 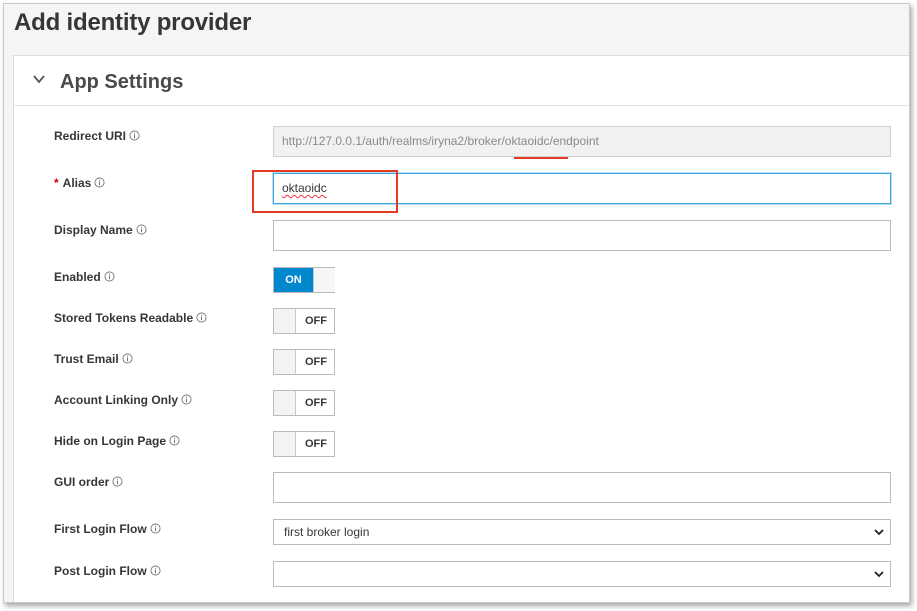 I want to click on enabled-toggle: ON, so click(x=304, y=280).